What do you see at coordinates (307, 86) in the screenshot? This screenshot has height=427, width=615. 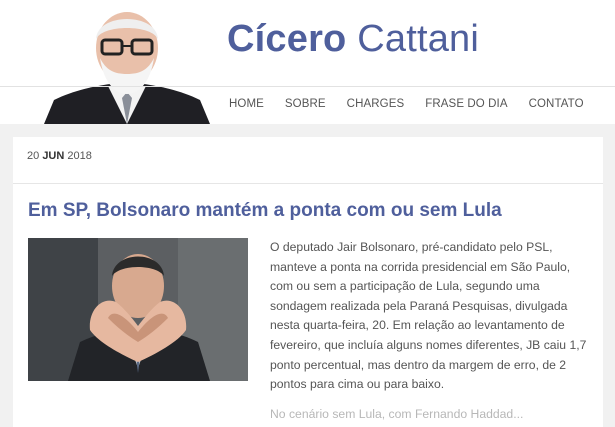 I see `header-divider` at bounding box center [307, 86].